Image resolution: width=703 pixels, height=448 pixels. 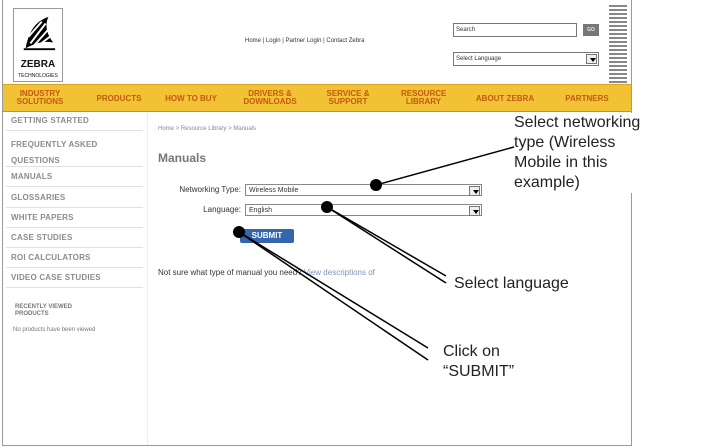 I want to click on networking-type-select: Wireless Mobile, so click(x=363, y=190).